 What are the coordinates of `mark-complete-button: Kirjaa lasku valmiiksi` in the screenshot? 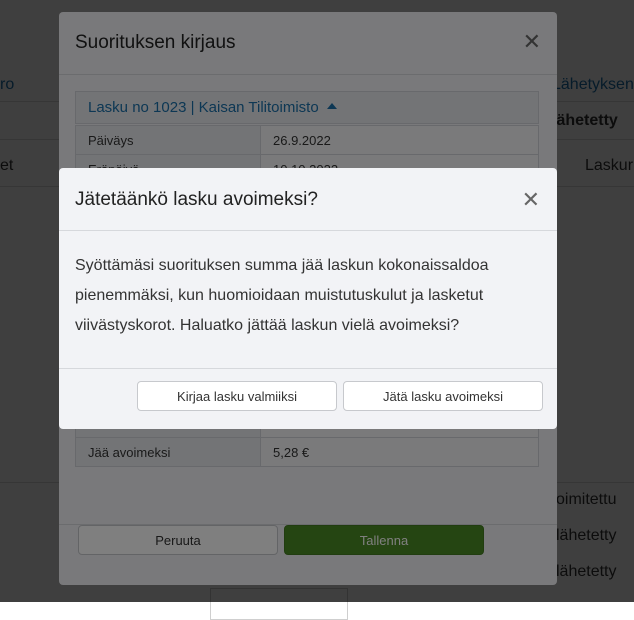 It's located at (237, 396).